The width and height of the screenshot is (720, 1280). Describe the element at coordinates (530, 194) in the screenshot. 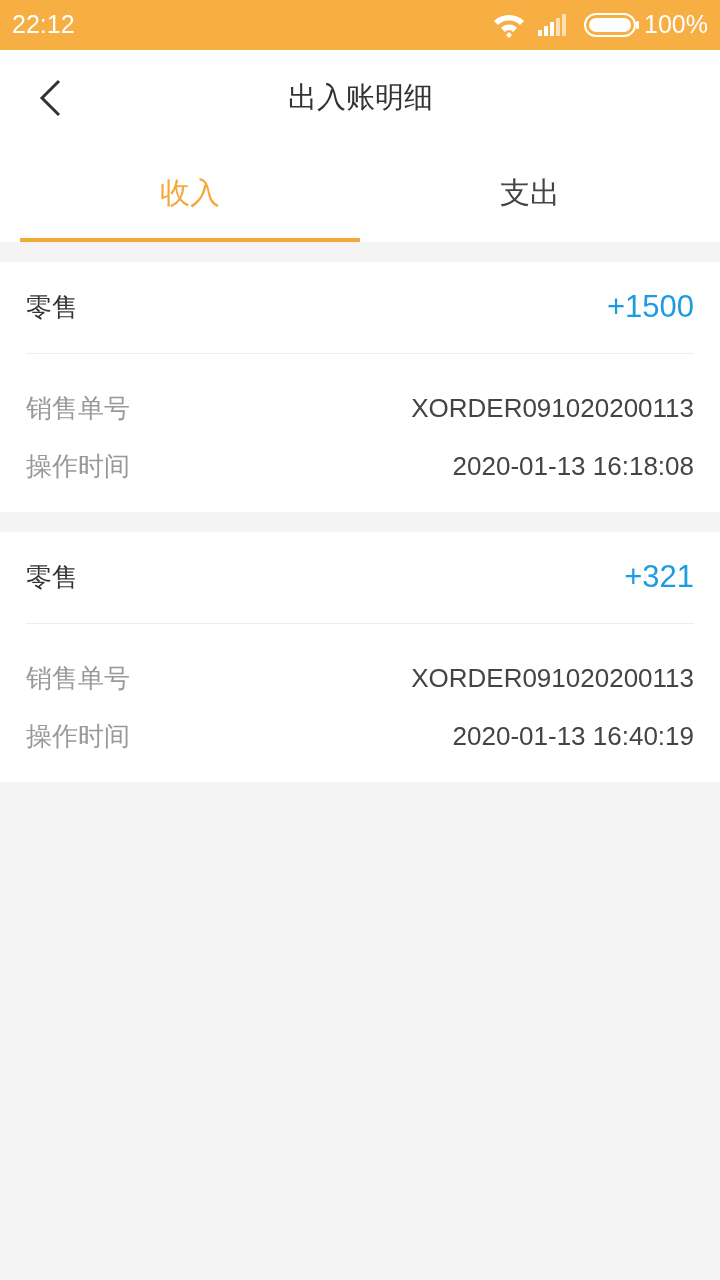

I see `tab: 支出` at that location.